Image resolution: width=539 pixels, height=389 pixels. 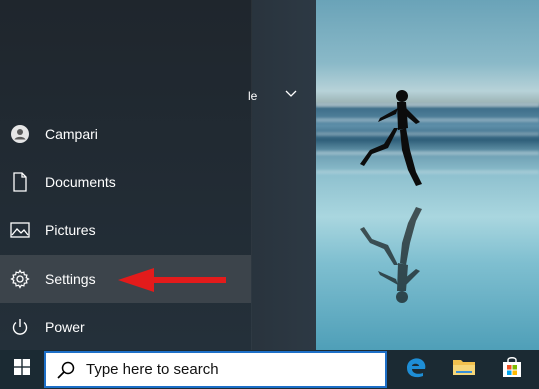 I want to click on search-input, so click(x=226, y=369).